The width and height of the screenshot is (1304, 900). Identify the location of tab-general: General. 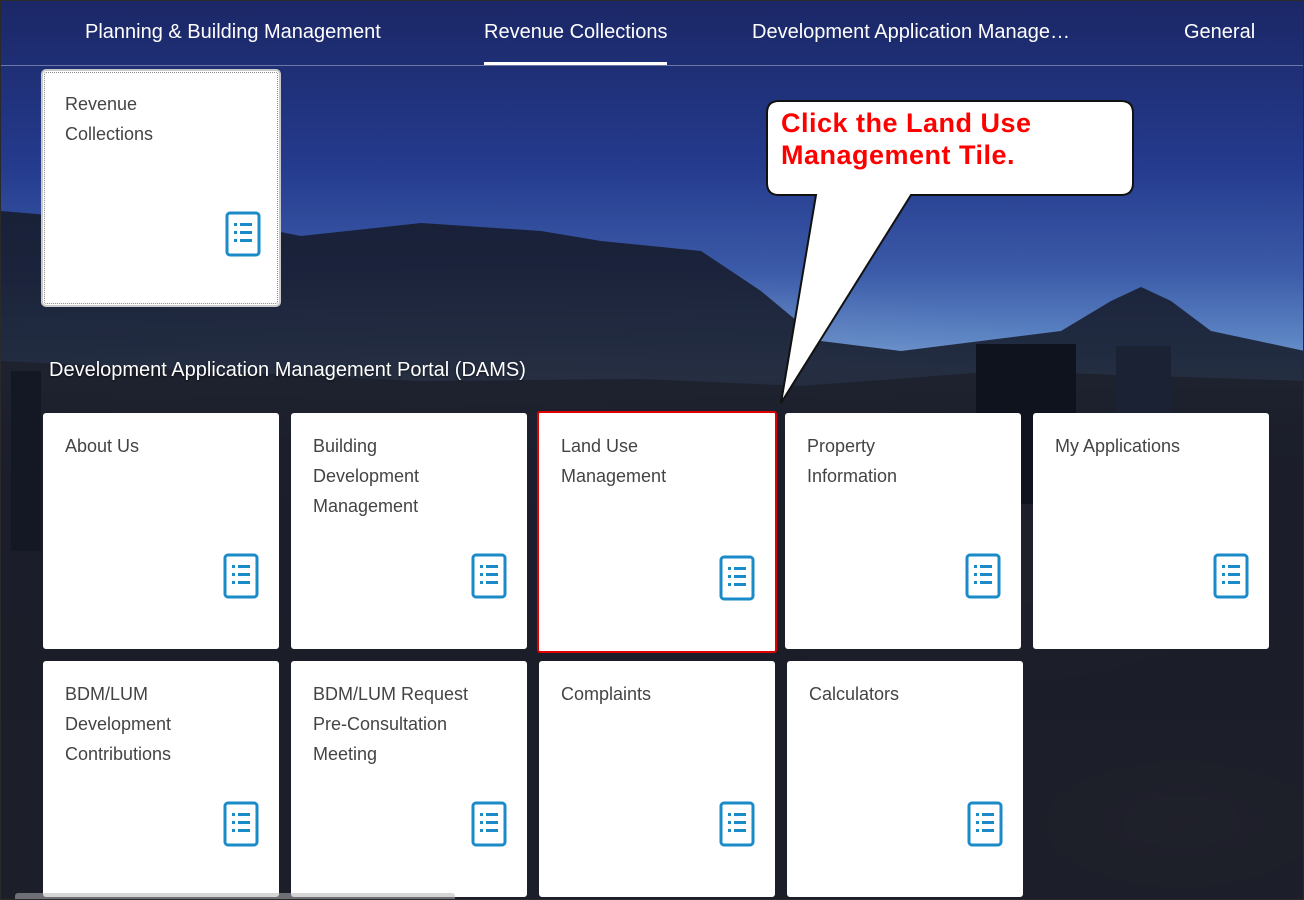
(1219, 33).